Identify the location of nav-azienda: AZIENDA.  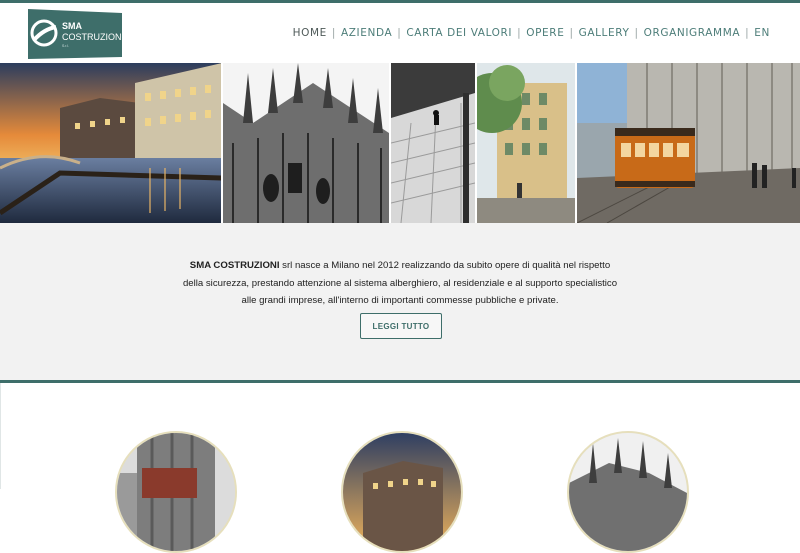
(366, 33).